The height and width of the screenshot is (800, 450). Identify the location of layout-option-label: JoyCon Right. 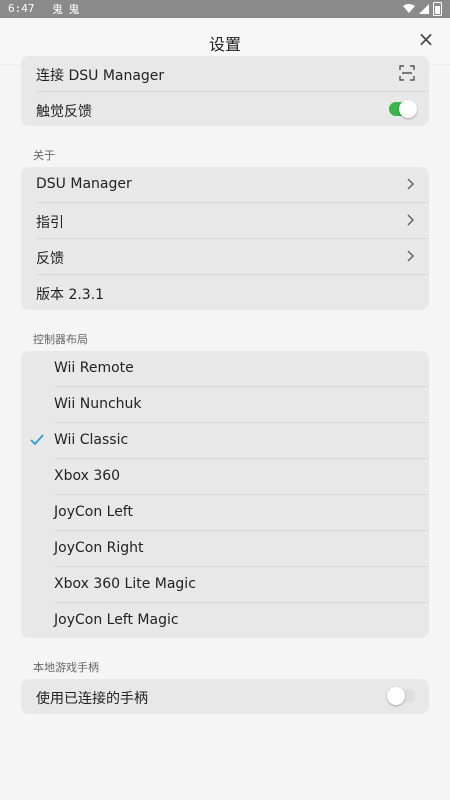
(99, 548).